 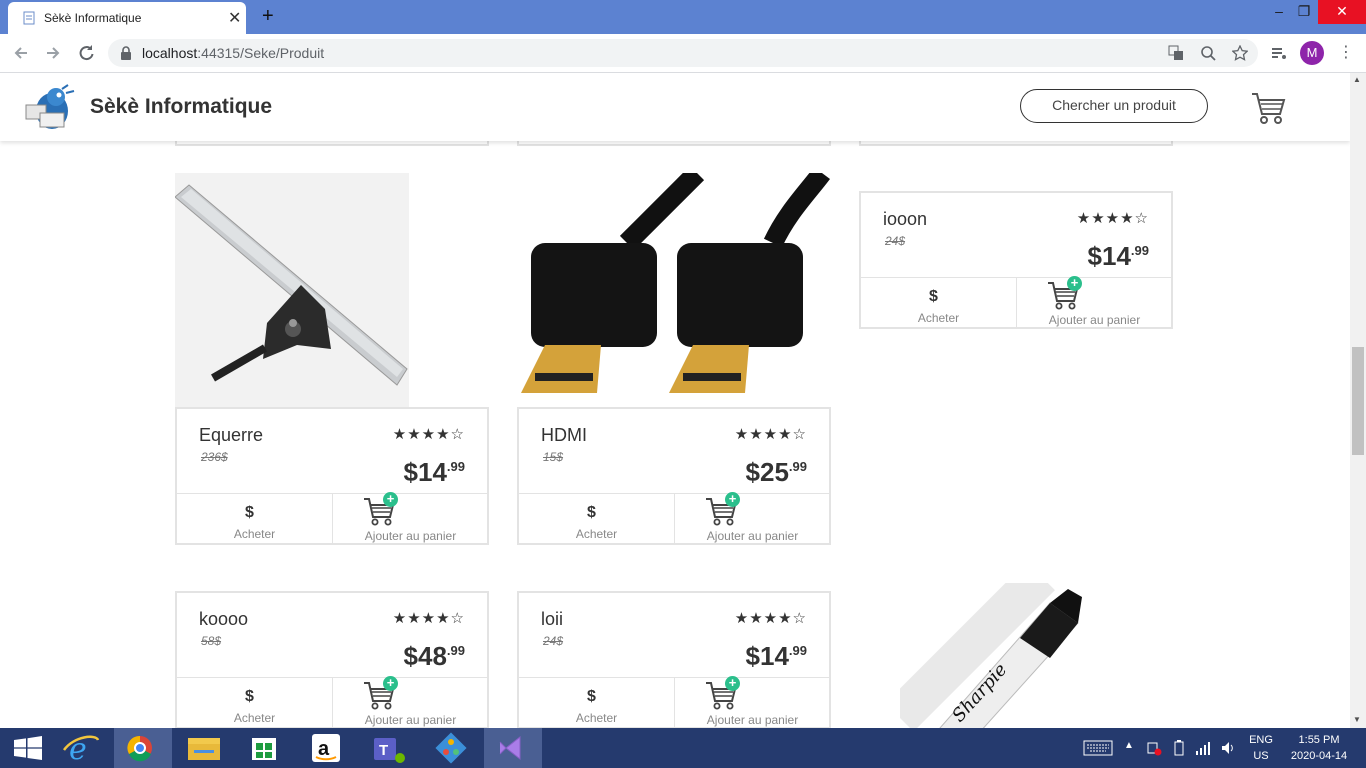 I want to click on teams-icon: T, so click(x=389, y=748).